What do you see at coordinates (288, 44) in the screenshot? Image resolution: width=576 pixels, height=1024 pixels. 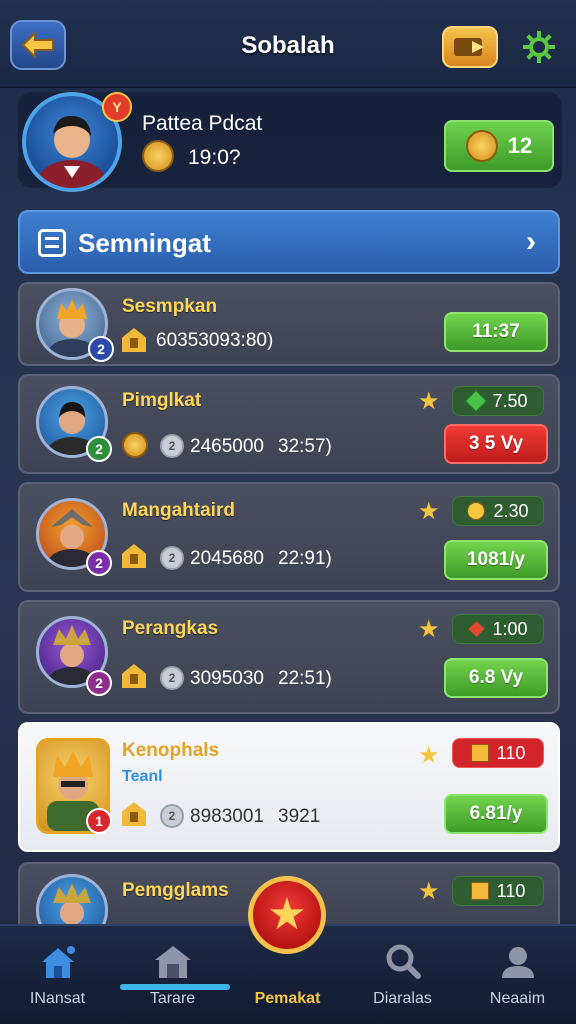 I see `top-bar: Sobalah` at bounding box center [288, 44].